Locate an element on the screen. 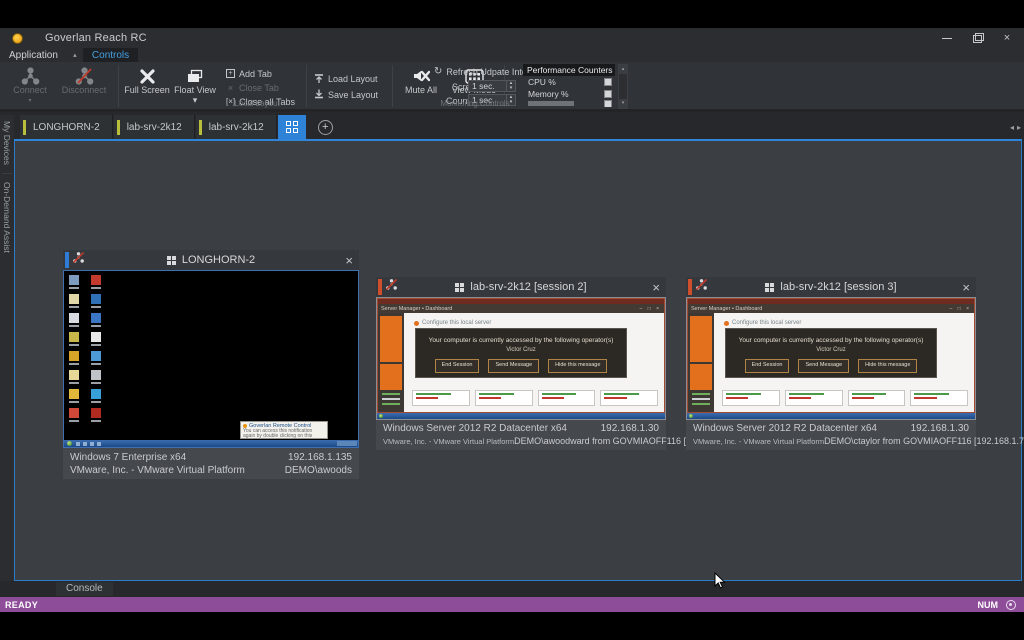 The width and height of the screenshot is (1024, 640). group-label-local-layout: Local Layout is located at coordinates (257, 103).